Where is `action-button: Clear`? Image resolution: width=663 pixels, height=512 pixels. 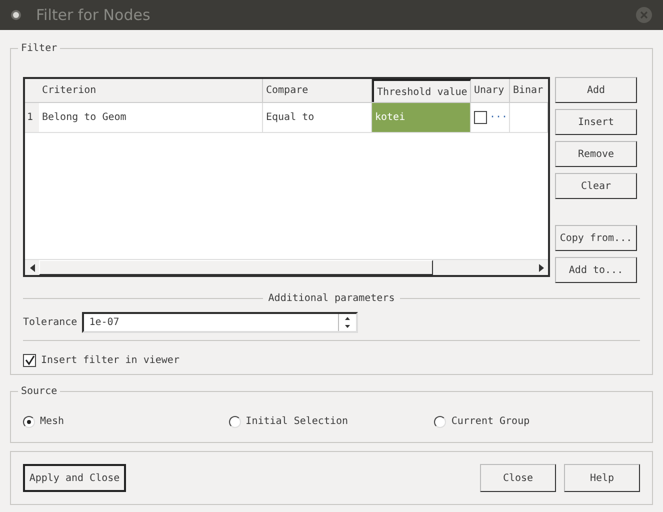
action-button: Clear is located at coordinates (596, 186).